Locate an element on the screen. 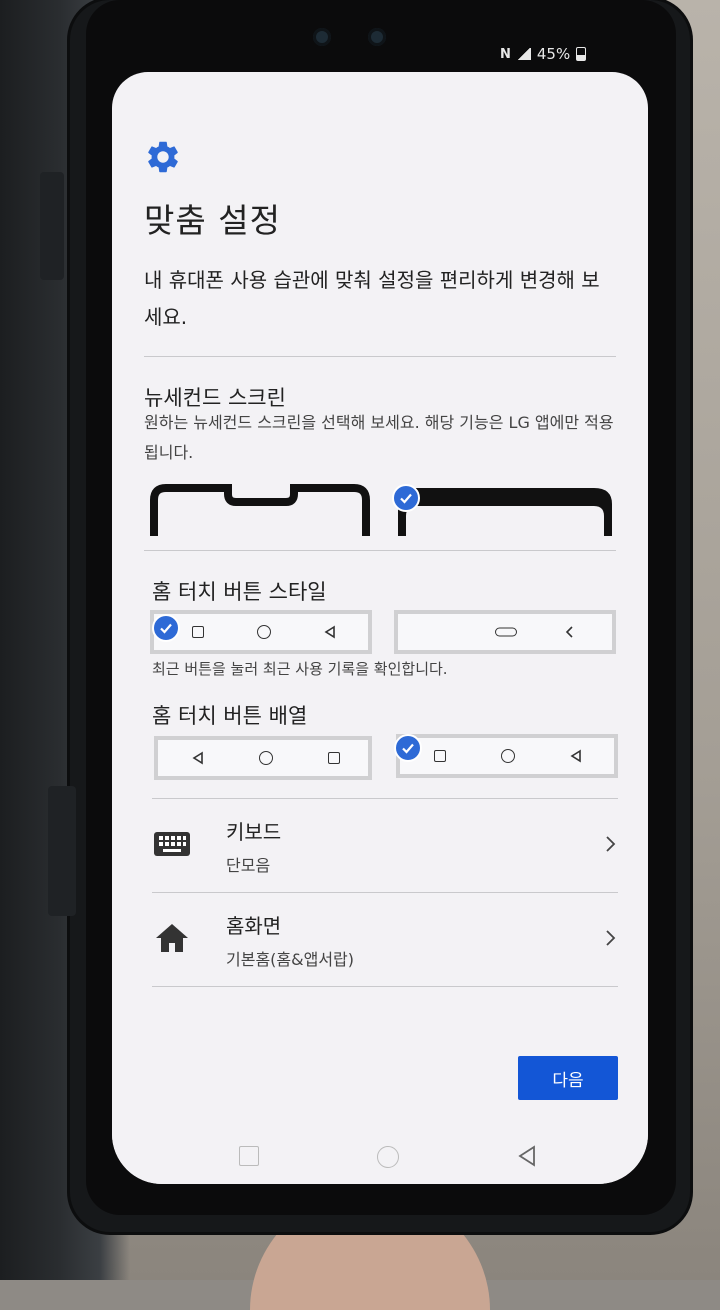 This screenshot has height=1310, width=720. notch-screen-preview is located at coordinates (260, 510).